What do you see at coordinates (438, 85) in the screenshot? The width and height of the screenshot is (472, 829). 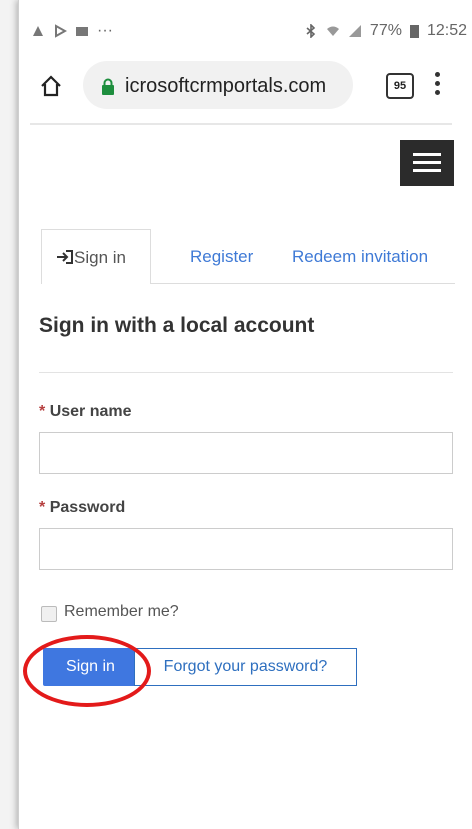 I see `browser-menu-icon` at bounding box center [438, 85].